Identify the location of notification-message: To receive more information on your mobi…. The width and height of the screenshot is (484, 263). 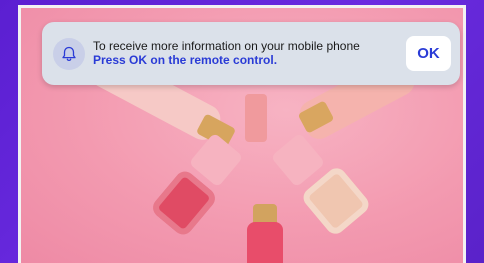
(226, 46).